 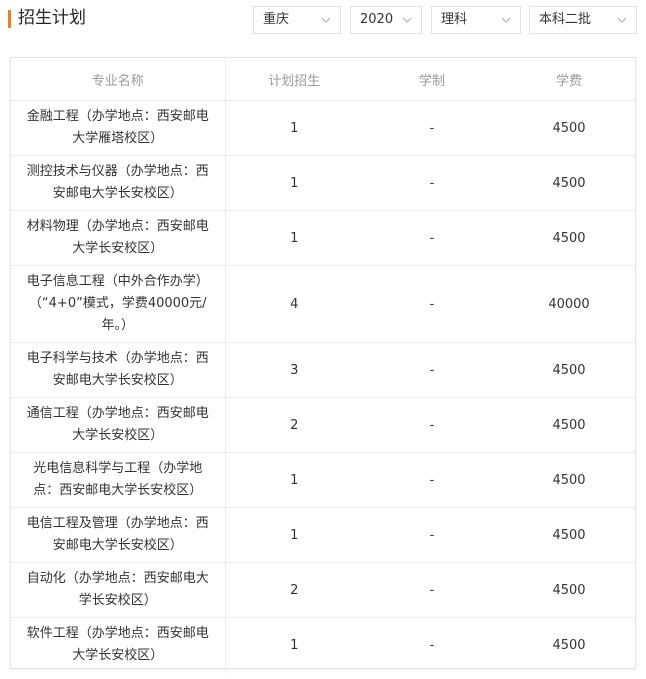 I want to click on year-select: 2020, so click(x=386, y=20).